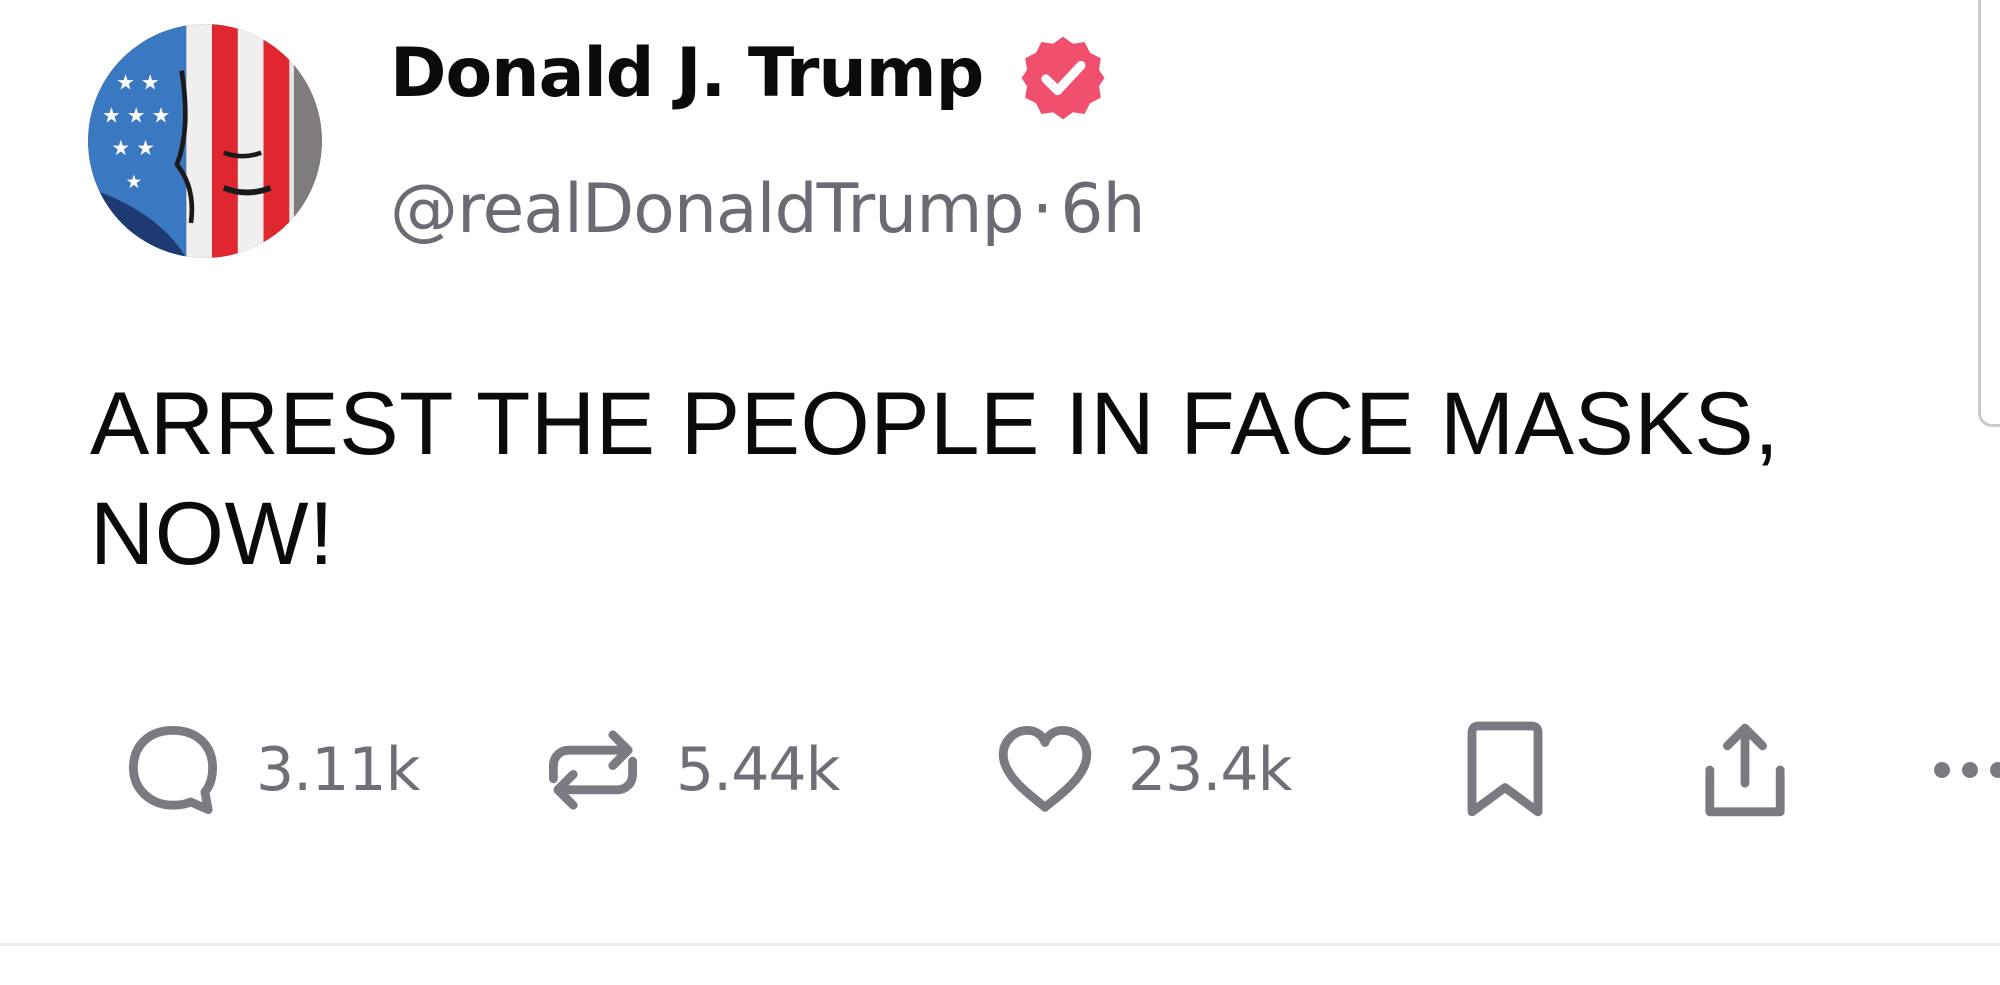 This screenshot has height=985, width=2000. I want to click on bookmark-button, so click(1505, 770).